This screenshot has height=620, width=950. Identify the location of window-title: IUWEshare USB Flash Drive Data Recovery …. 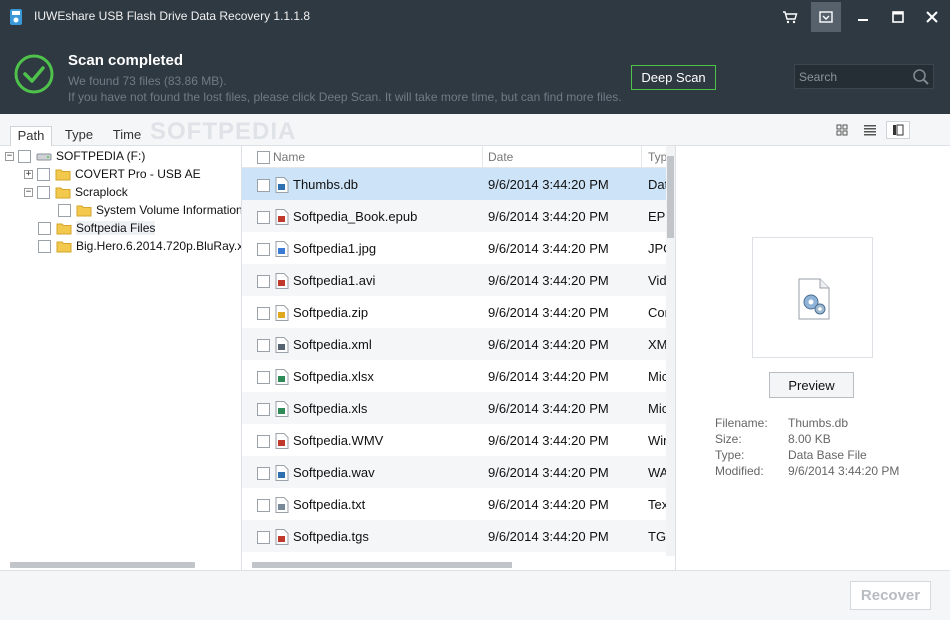
(172, 16).